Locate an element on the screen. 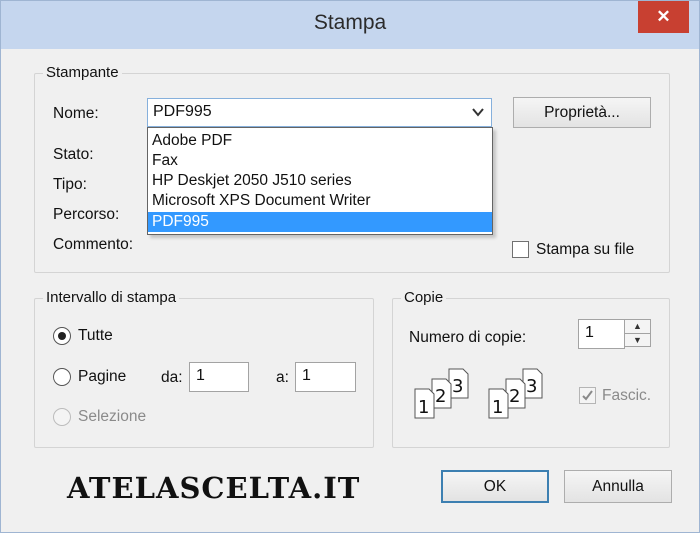  range-all-radio is located at coordinates (62, 336).